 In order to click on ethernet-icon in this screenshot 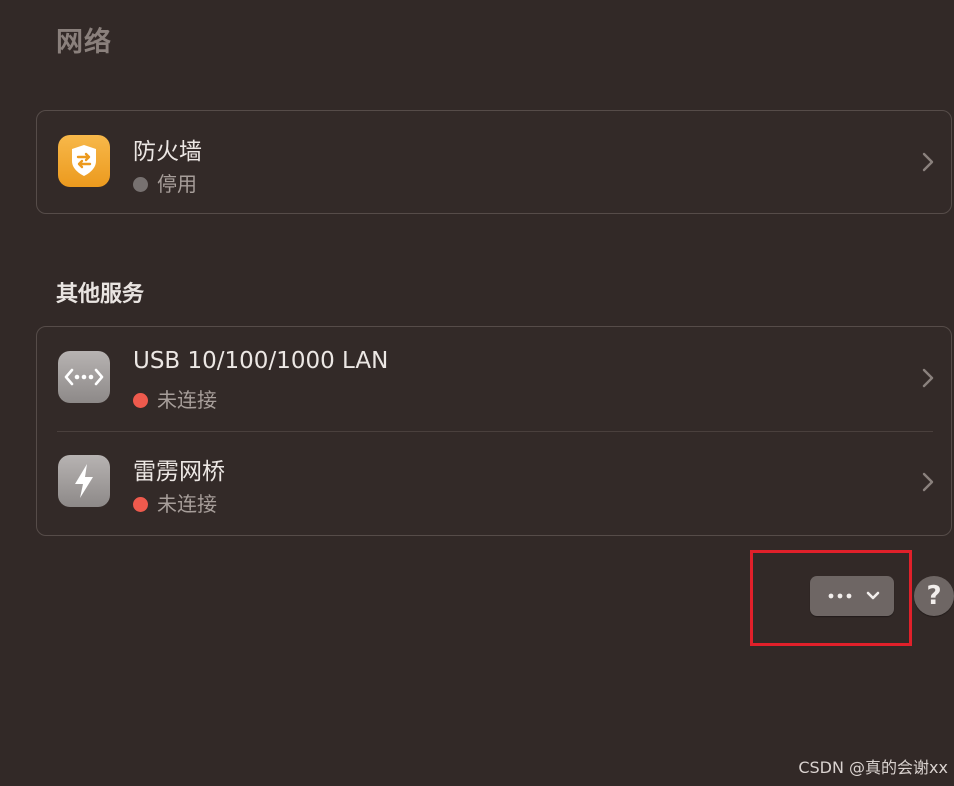, I will do `click(84, 377)`.